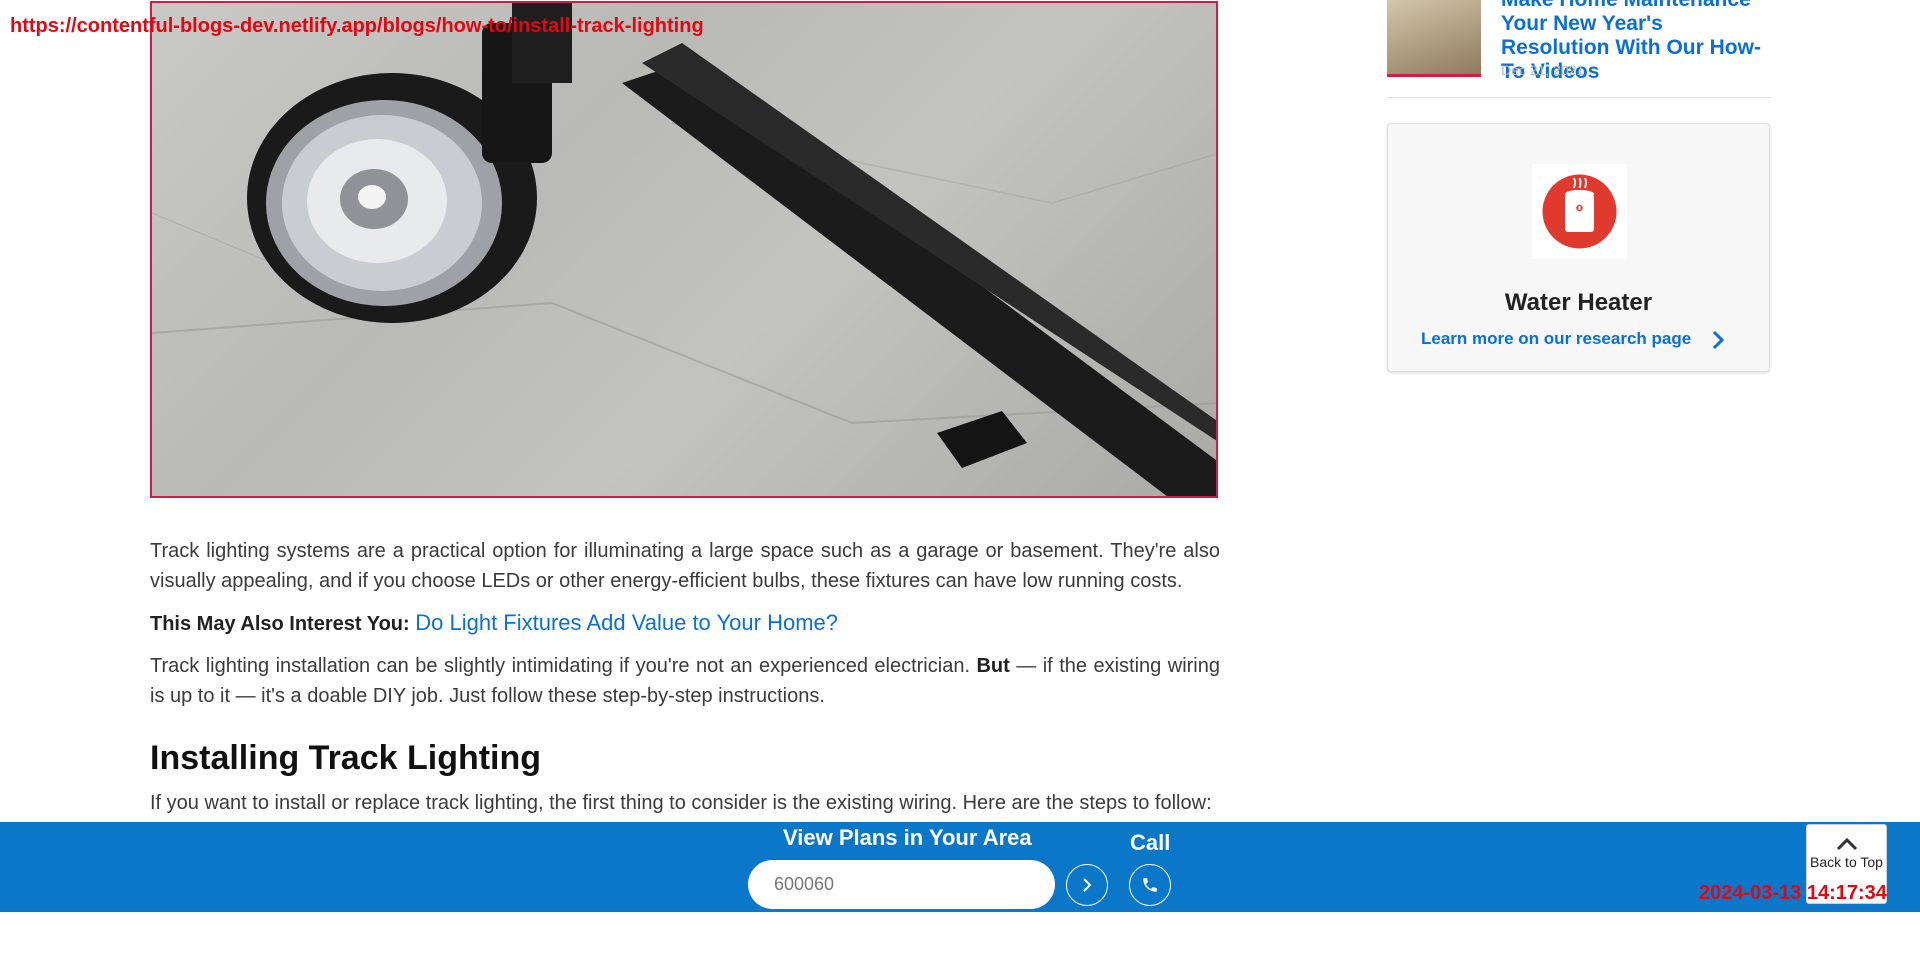 The height and width of the screenshot is (963, 1920). I want to click on post-thumbnail, so click(1434, 38).